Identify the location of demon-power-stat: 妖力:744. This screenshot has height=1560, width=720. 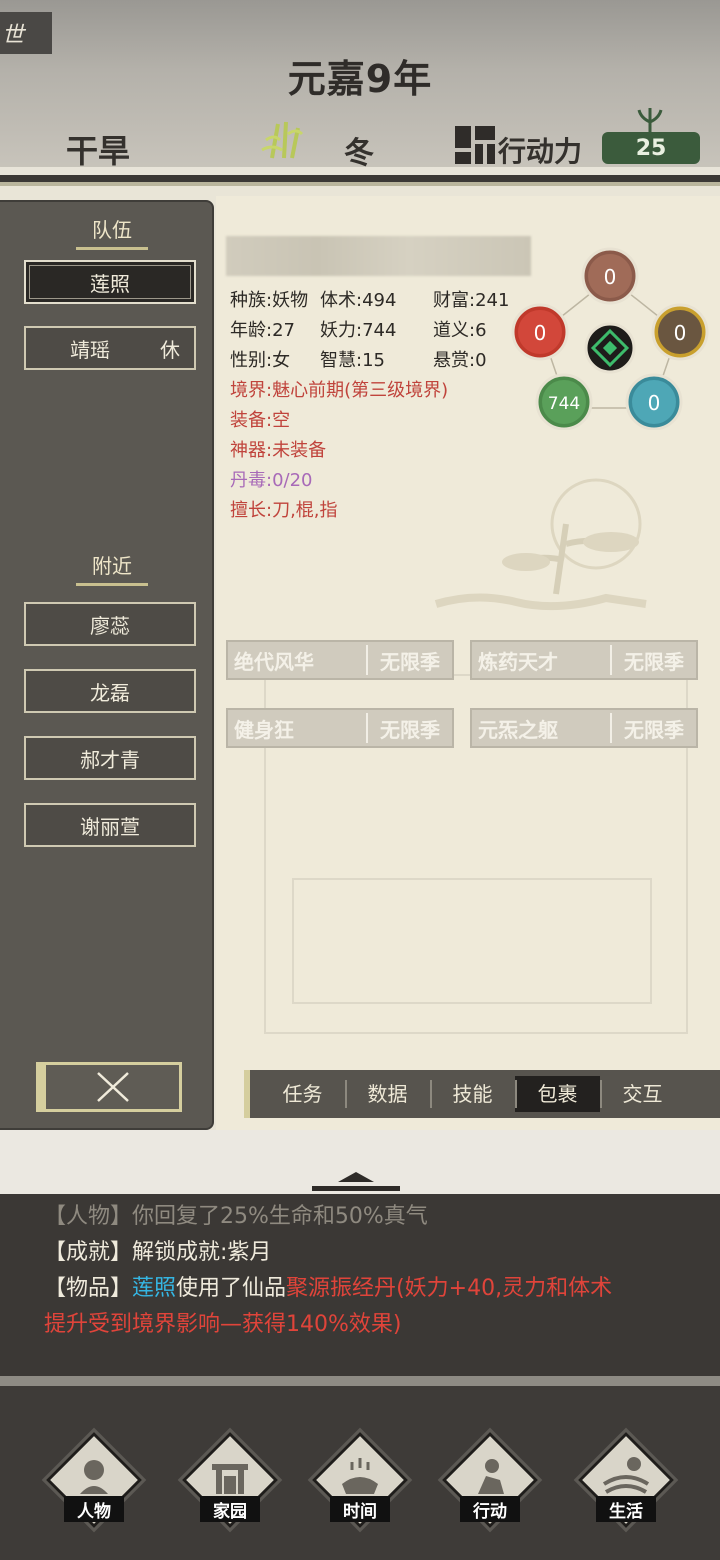
(358, 330).